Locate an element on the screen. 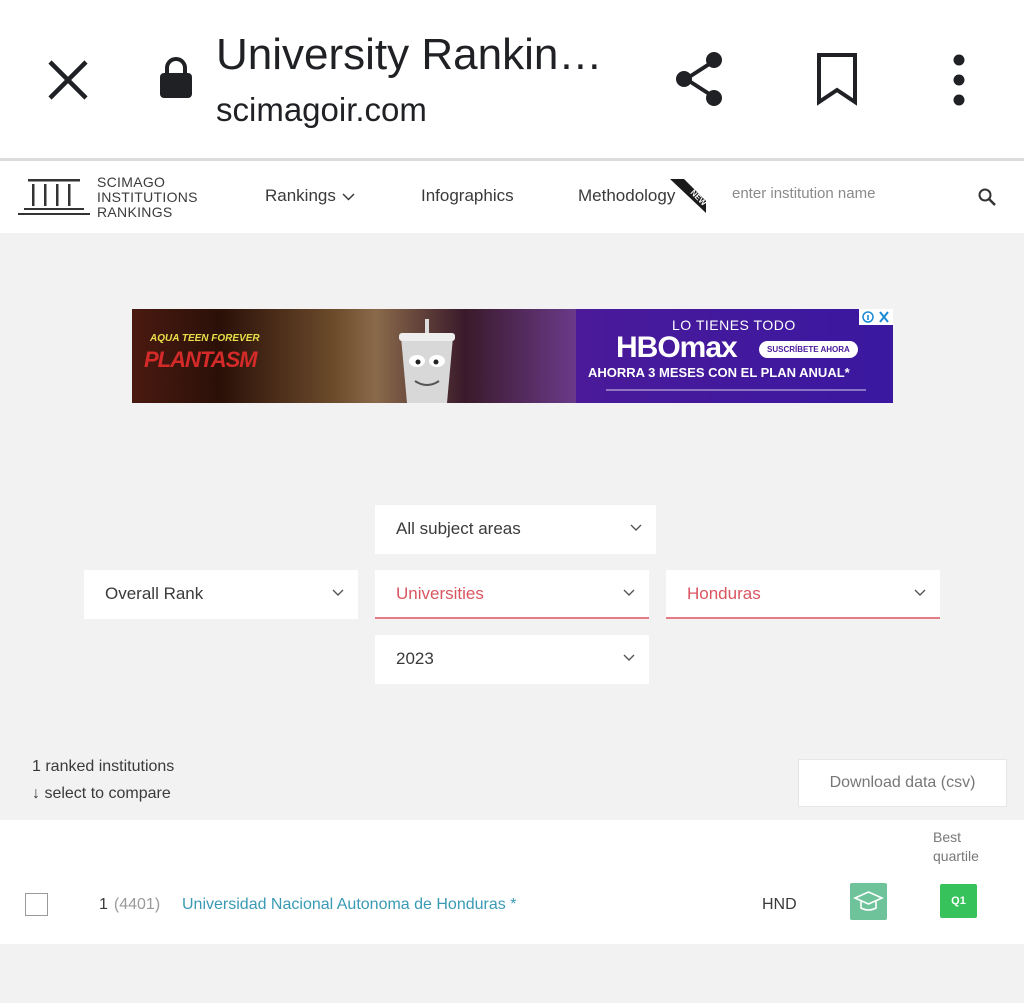  logo-line: SCIMAGO is located at coordinates (131, 182).